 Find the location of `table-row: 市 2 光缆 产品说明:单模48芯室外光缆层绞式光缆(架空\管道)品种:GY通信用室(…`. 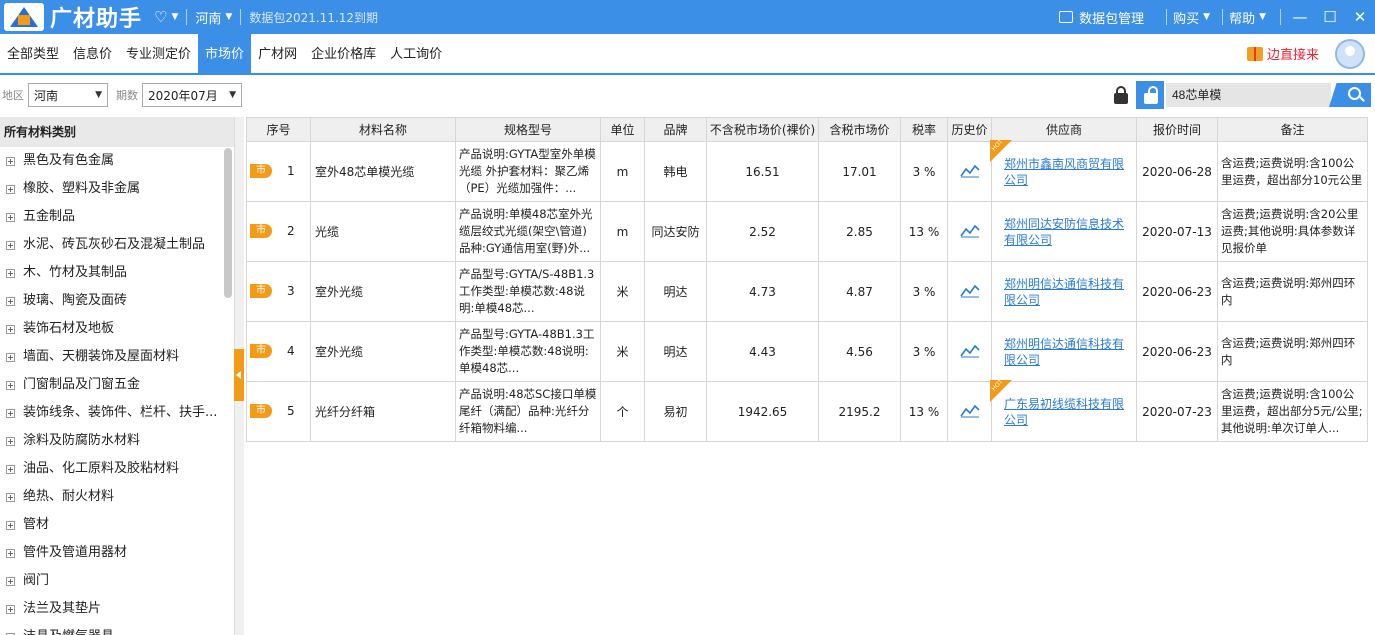

table-row: 市 2 光缆 产品说明:单模48芯室外光缆层绞式光缆(架空\管道)品种:GY通信用室(… is located at coordinates (807, 231).